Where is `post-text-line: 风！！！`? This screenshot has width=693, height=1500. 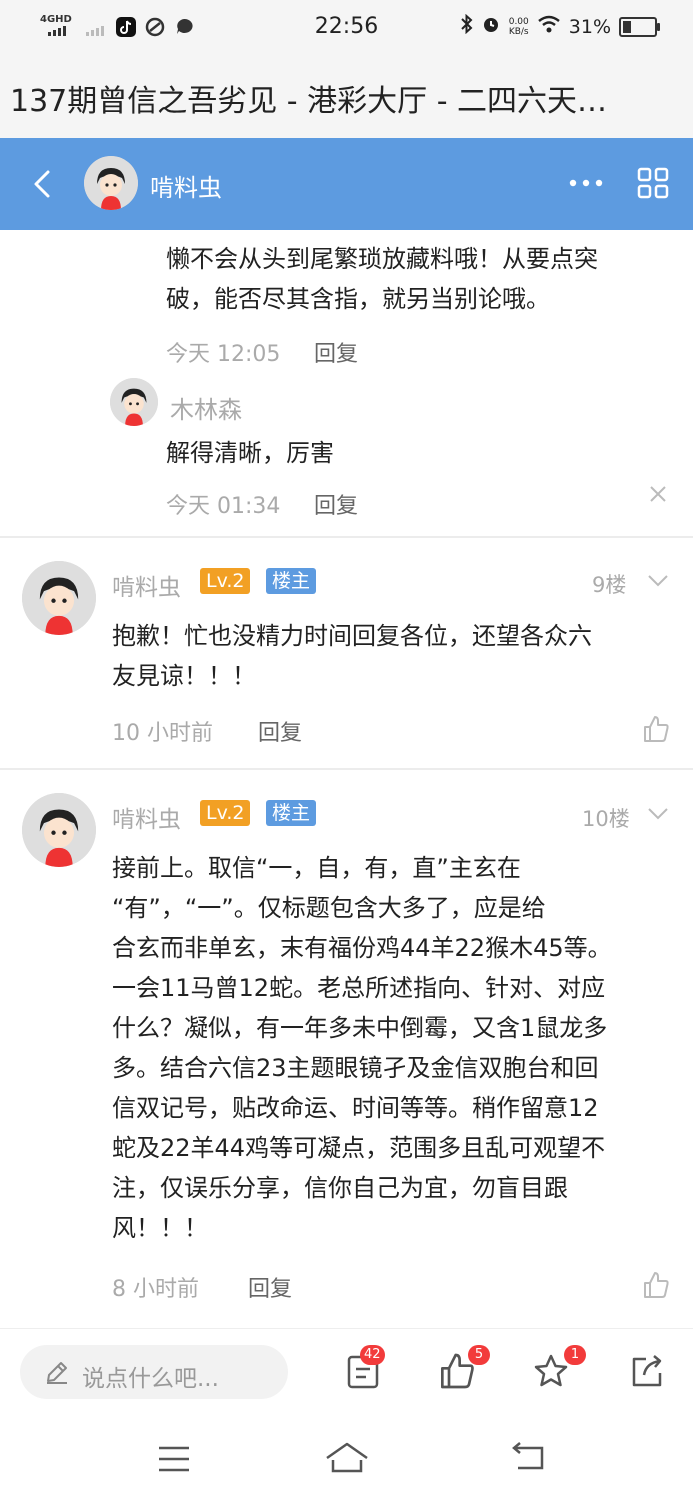
post-text-line: 风！！！ is located at coordinates (160, 1228).